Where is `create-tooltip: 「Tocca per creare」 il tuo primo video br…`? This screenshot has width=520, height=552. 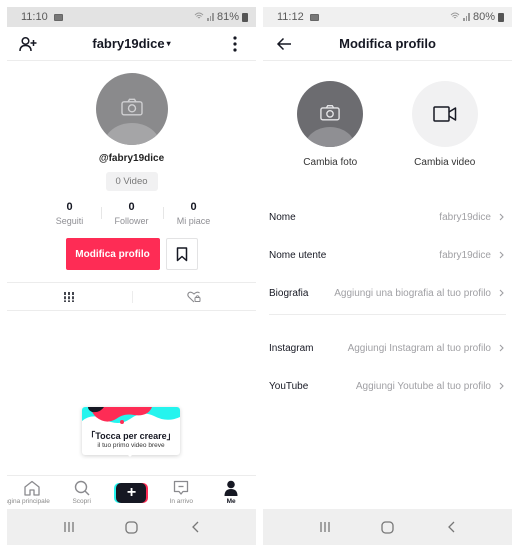
create-tooltip: 「Tocca per creare」 il tuo primo video br… is located at coordinates (131, 431).